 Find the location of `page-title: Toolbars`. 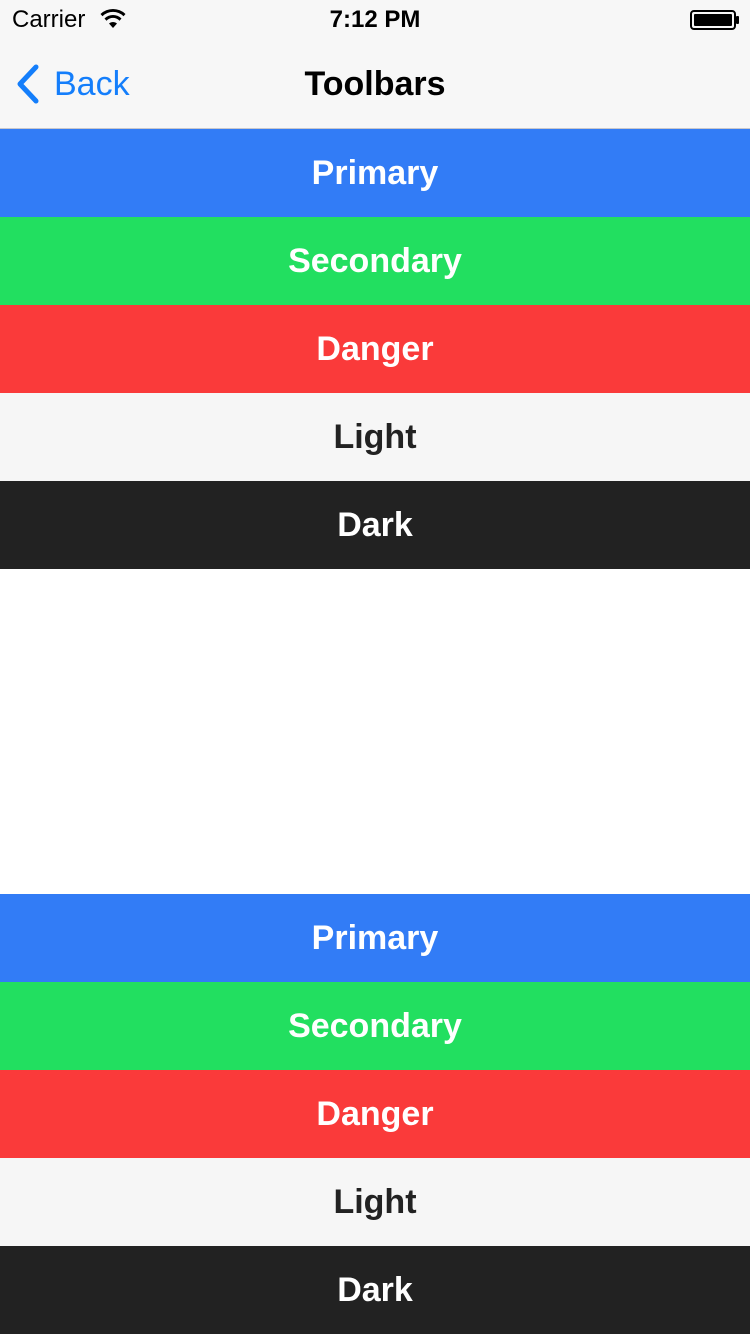

page-title: Toolbars is located at coordinates (375, 84).